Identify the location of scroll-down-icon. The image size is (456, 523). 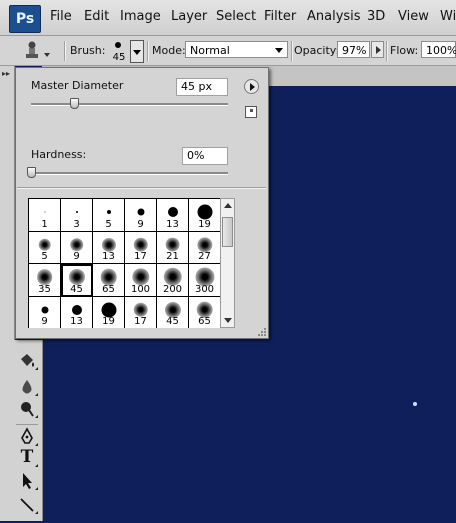
(228, 320).